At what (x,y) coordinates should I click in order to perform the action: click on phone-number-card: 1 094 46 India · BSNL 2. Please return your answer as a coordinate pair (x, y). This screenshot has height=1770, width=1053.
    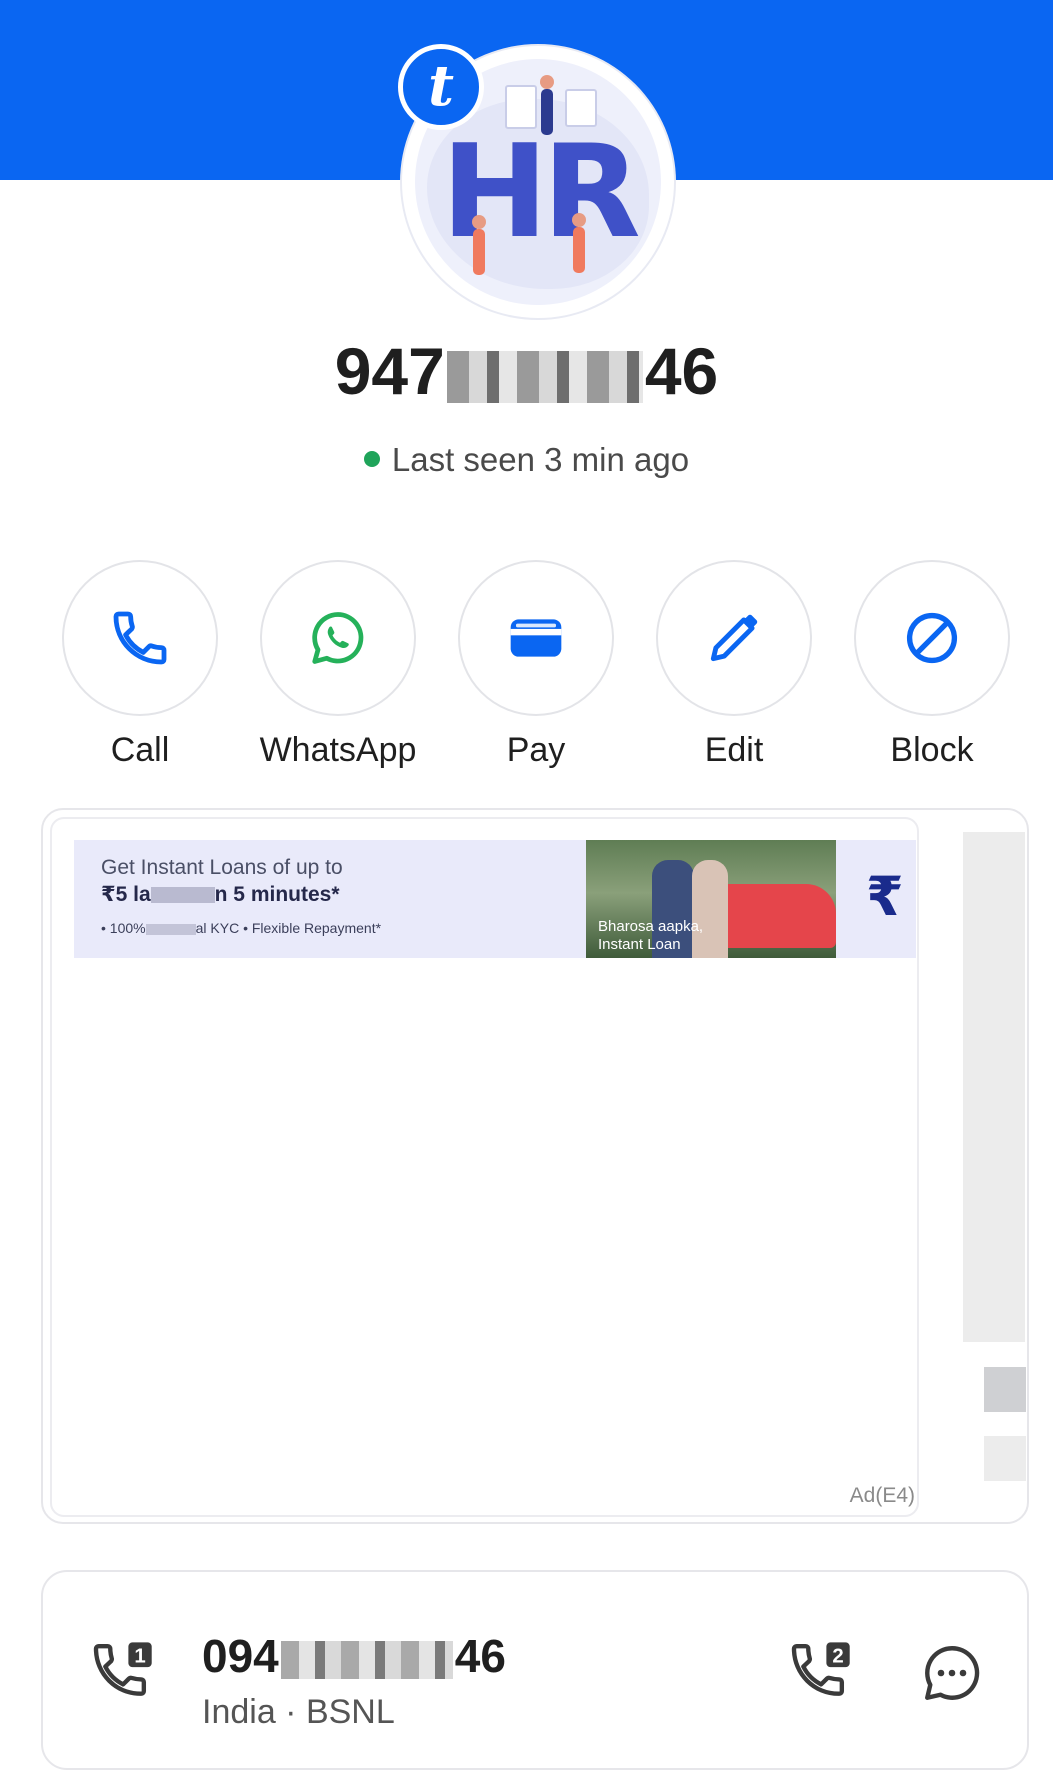
    Looking at the image, I should click on (535, 1670).